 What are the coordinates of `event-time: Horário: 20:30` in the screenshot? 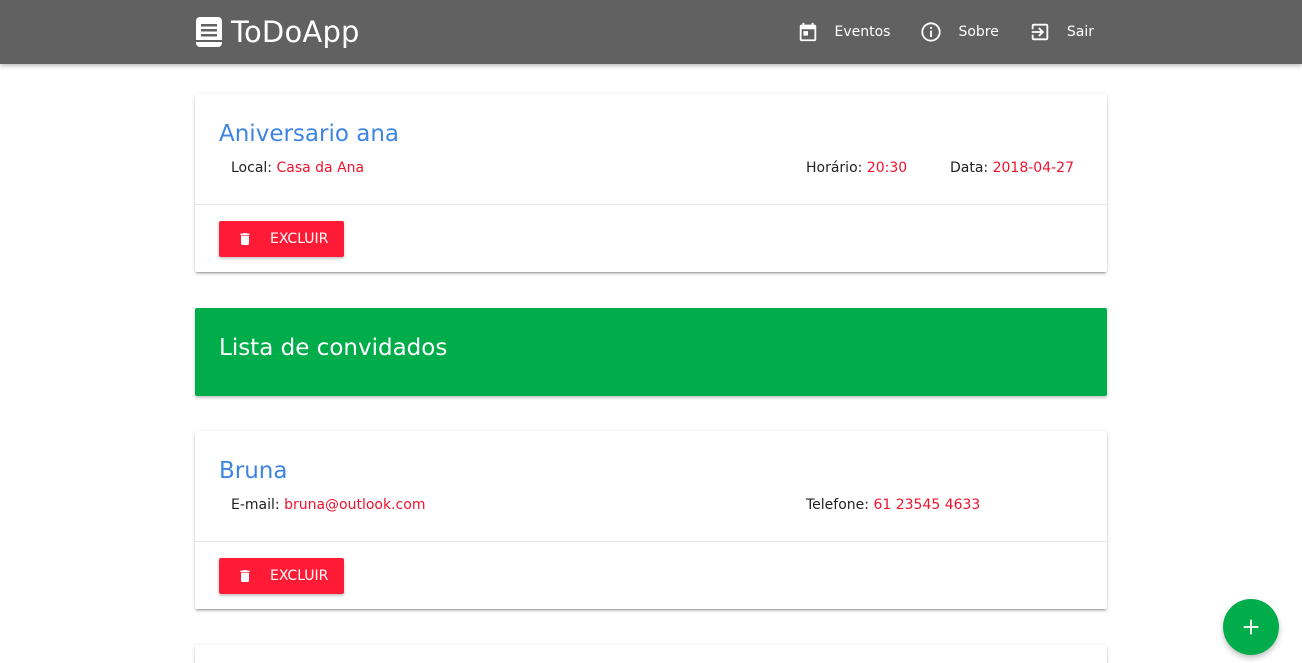 It's located at (856, 168).